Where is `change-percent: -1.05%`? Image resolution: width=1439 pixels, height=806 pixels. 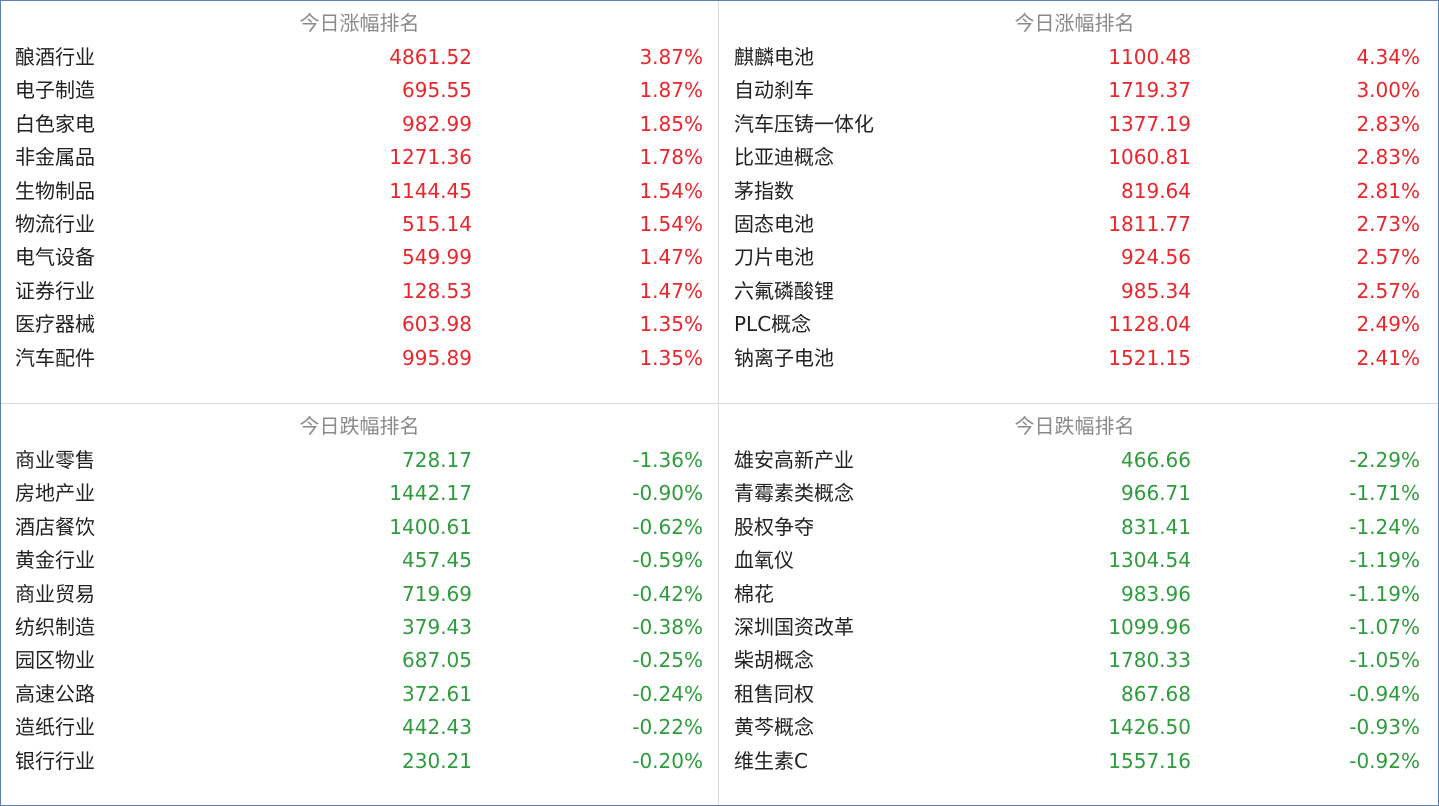 change-percent: -1.05% is located at coordinates (1384, 660).